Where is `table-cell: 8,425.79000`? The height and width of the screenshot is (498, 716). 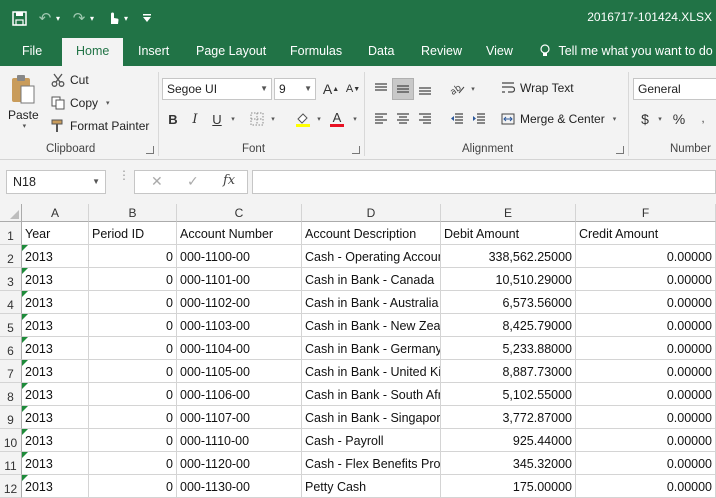
table-cell: 8,425.79000 is located at coordinates (508, 325).